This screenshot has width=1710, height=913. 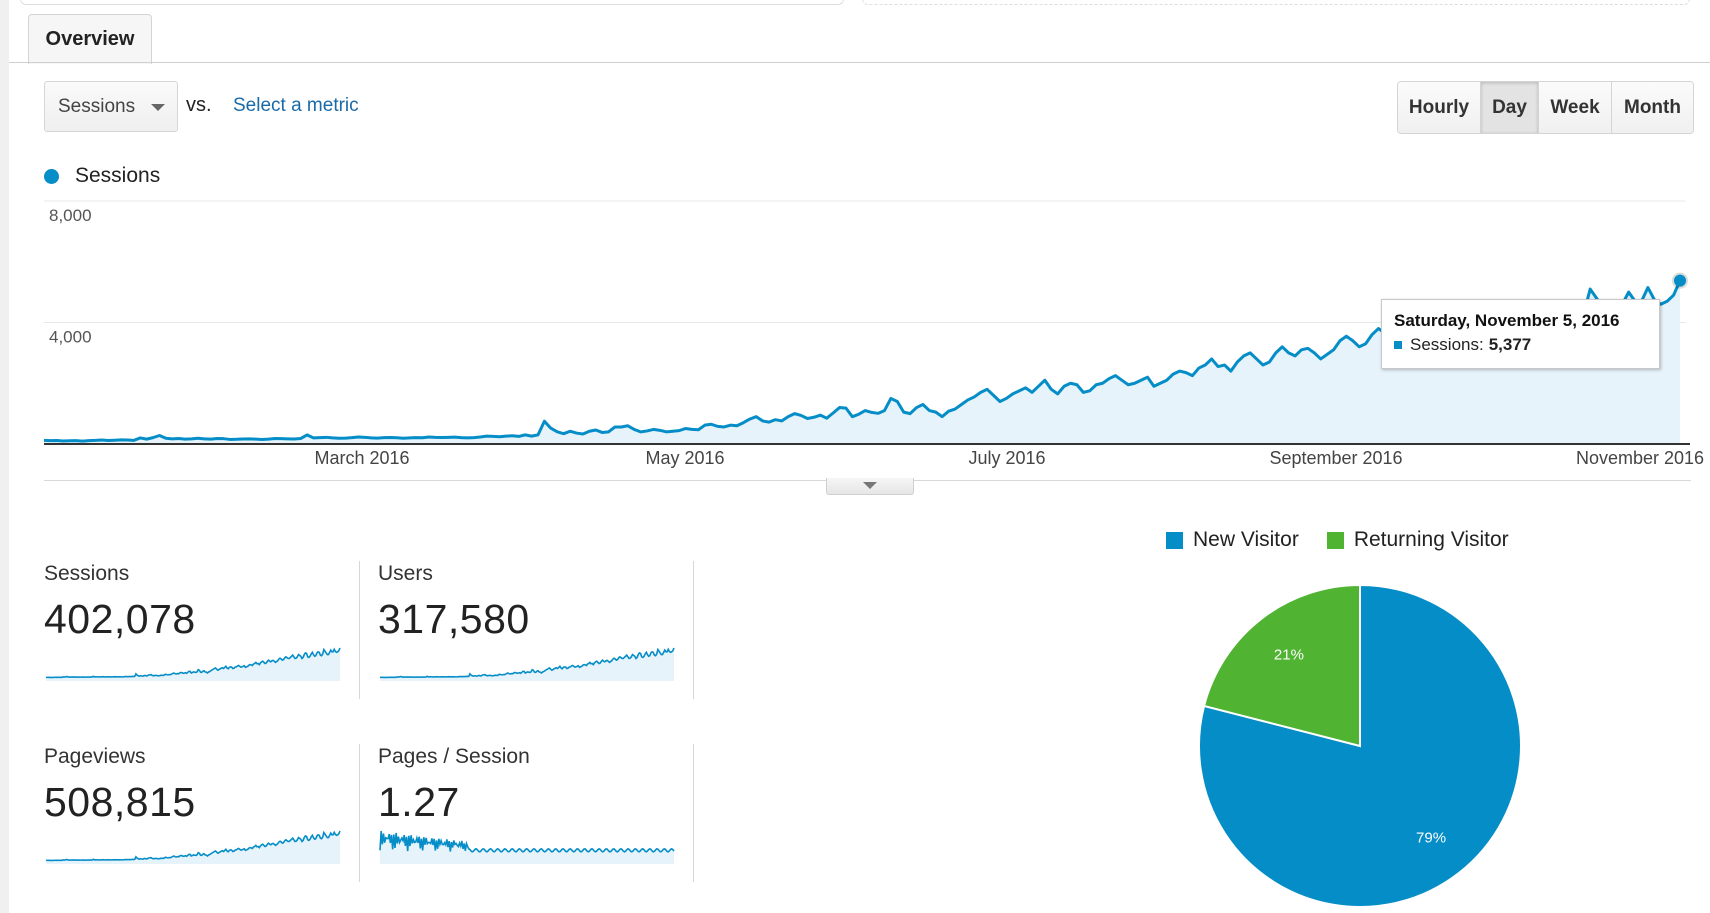 I want to click on legend-dot-icon, so click(x=51, y=176).